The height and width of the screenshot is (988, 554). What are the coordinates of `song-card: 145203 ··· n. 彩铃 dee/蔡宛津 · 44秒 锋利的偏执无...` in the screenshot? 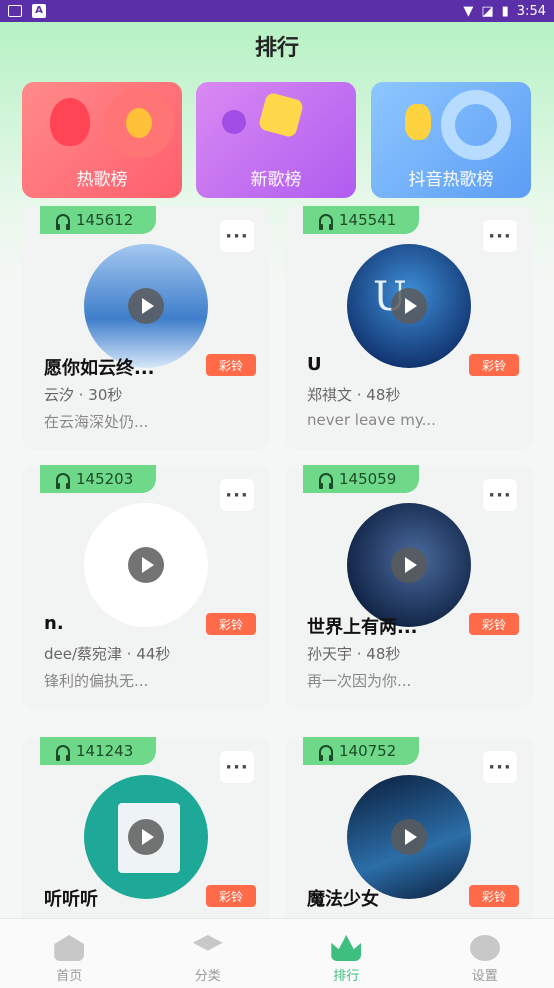 It's located at (146, 587).